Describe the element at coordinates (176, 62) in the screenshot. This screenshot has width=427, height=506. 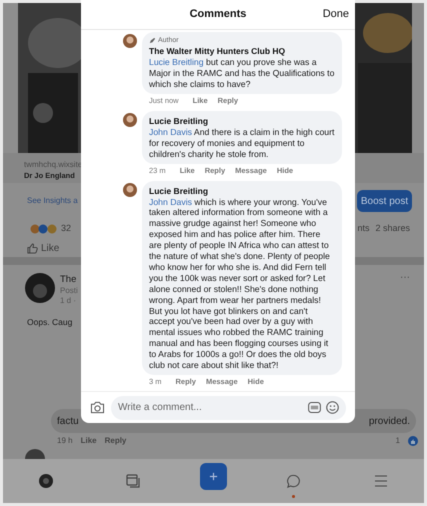
I see `mention-link: Lucie Breitling` at that location.